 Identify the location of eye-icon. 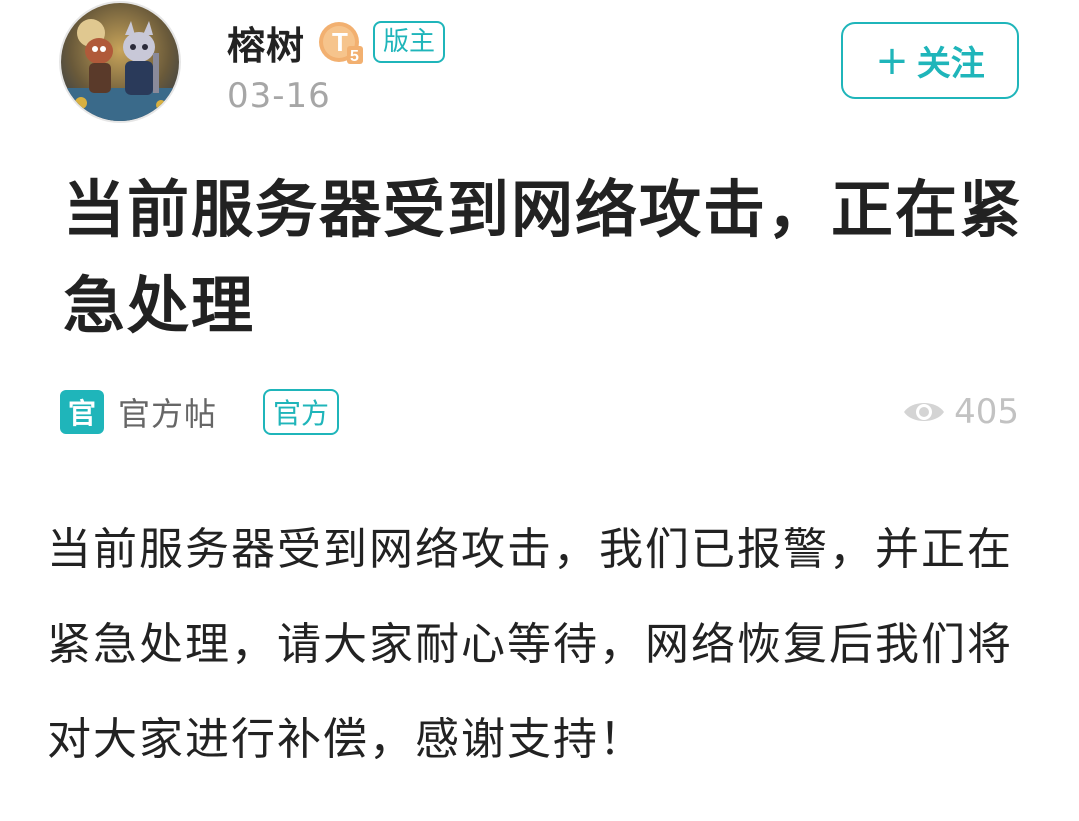
(924, 412).